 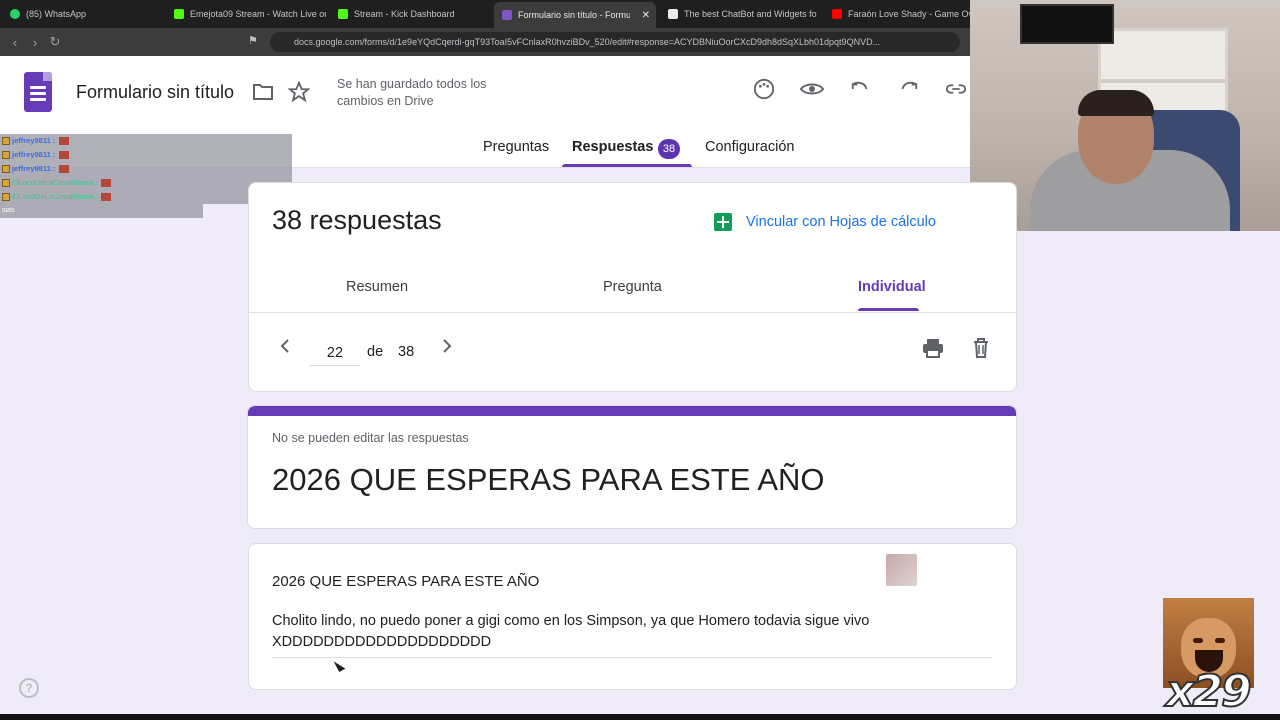 What do you see at coordinates (1116, 103) in the screenshot?
I see `streamer-hair` at bounding box center [1116, 103].